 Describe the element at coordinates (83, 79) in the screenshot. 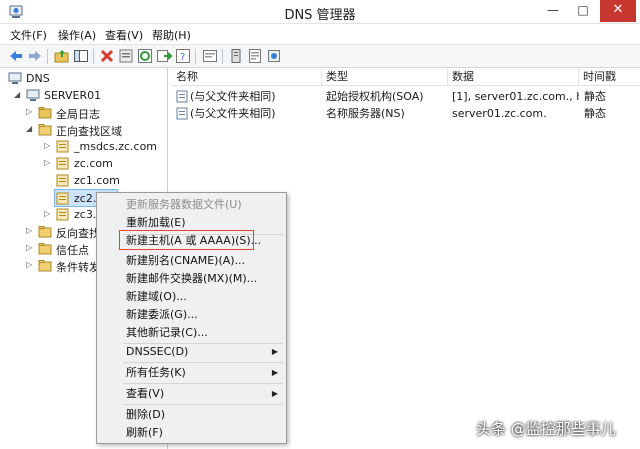

I see `tree-node-dns: DNS` at that location.